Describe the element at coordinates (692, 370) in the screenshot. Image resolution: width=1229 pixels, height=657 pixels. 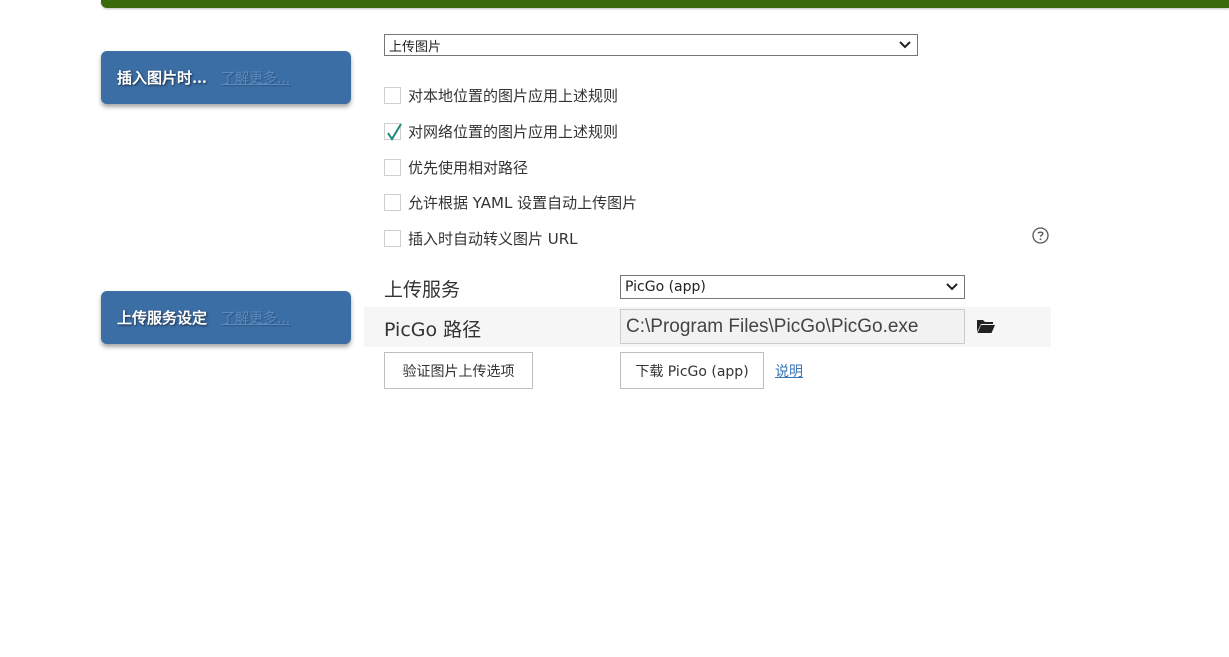
I see `download-picgo-button: 下载 PicGo (app)` at that location.